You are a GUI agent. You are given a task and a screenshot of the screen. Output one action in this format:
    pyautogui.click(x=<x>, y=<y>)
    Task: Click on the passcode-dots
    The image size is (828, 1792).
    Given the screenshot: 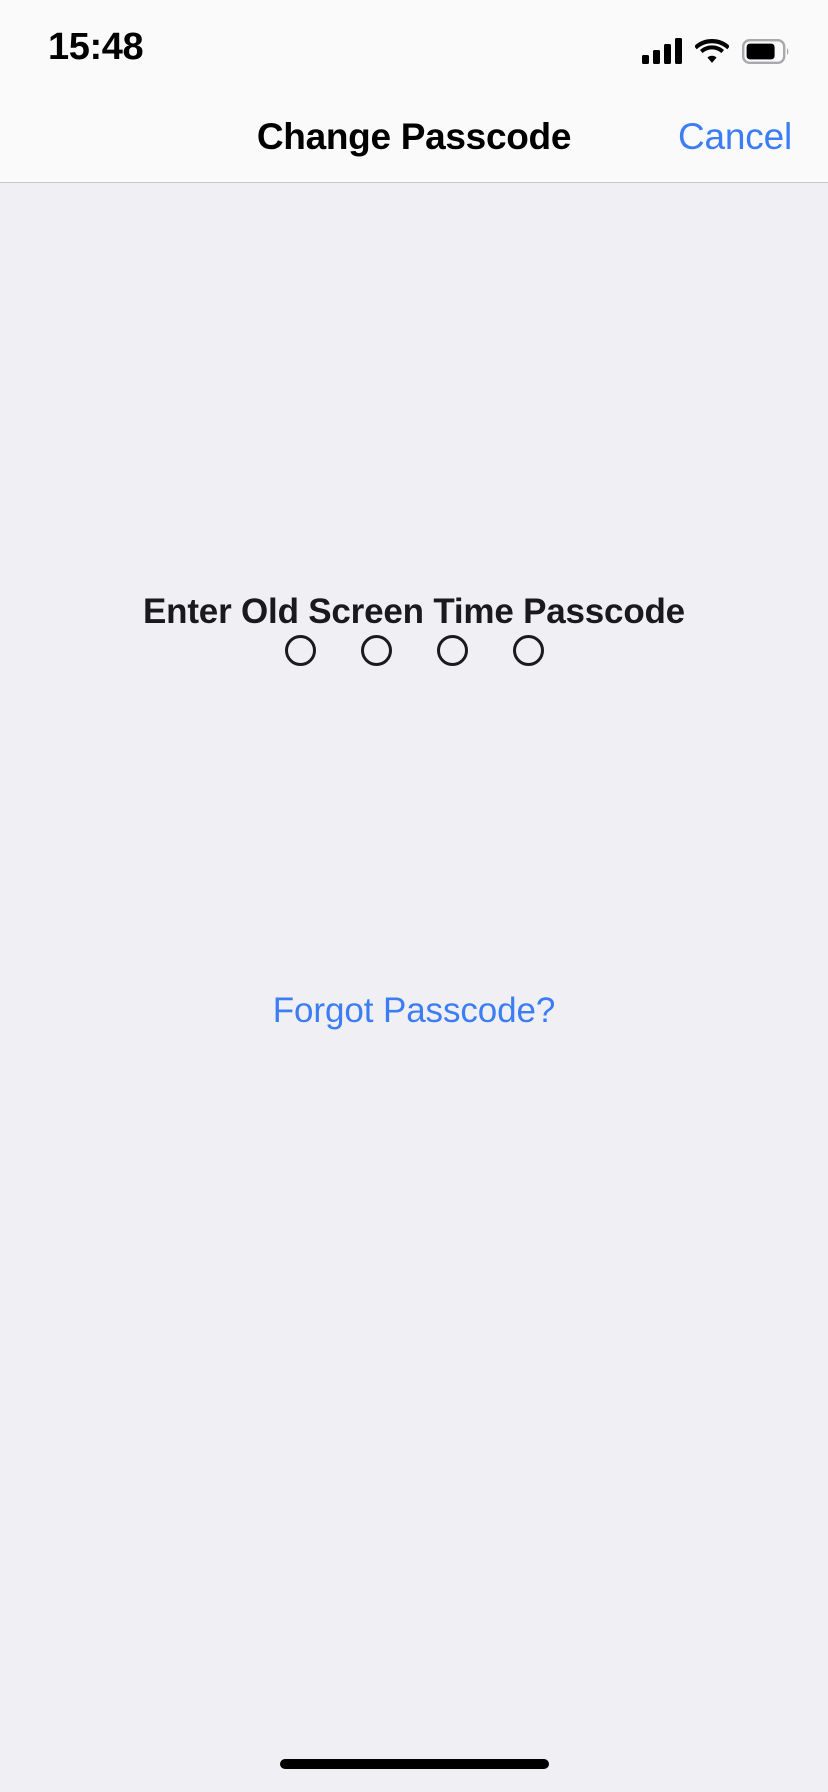 What is the action you would take?
    pyautogui.click(x=414, y=650)
    